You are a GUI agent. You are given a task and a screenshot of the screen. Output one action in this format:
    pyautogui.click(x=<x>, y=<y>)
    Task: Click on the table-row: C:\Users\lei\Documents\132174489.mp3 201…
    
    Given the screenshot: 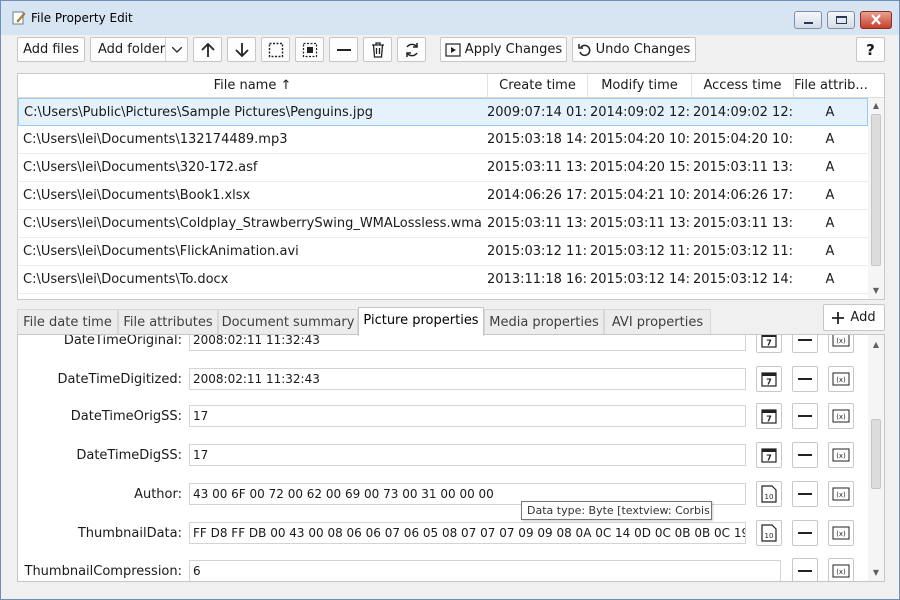 What is the action you would take?
    pyautogui.click(x=443, y=140)
    